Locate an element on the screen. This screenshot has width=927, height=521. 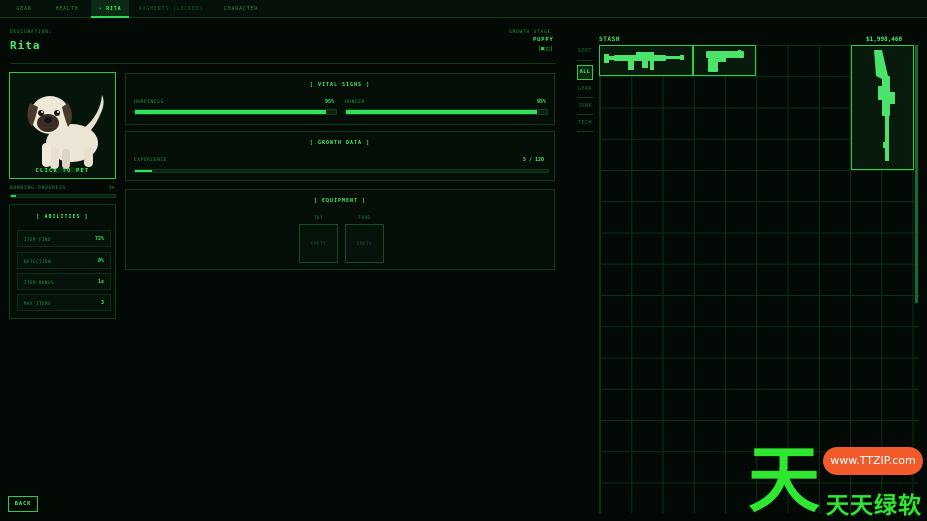
experience-label: EXPERIENCE is located at coordinates (151, 160).